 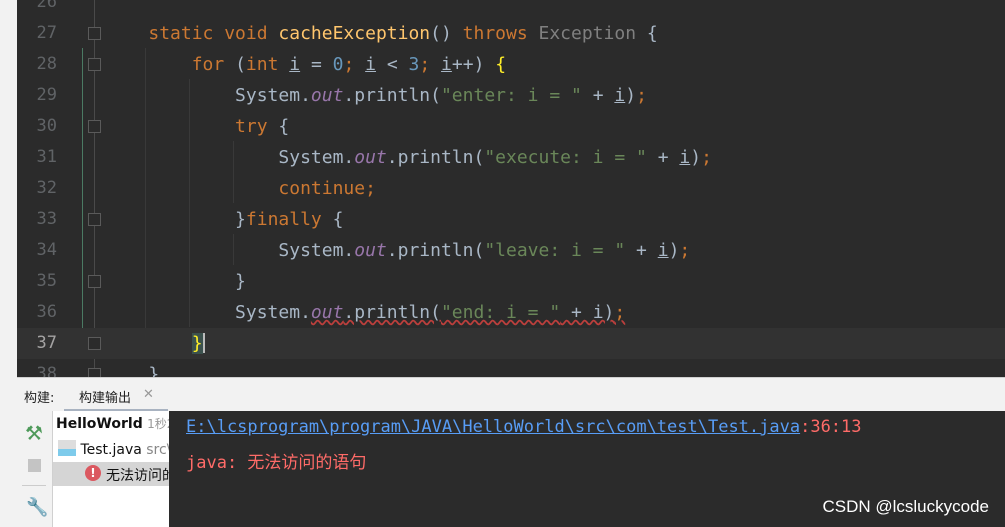 I want to click on code-line: 30 try {, so click(x=511, y=126).